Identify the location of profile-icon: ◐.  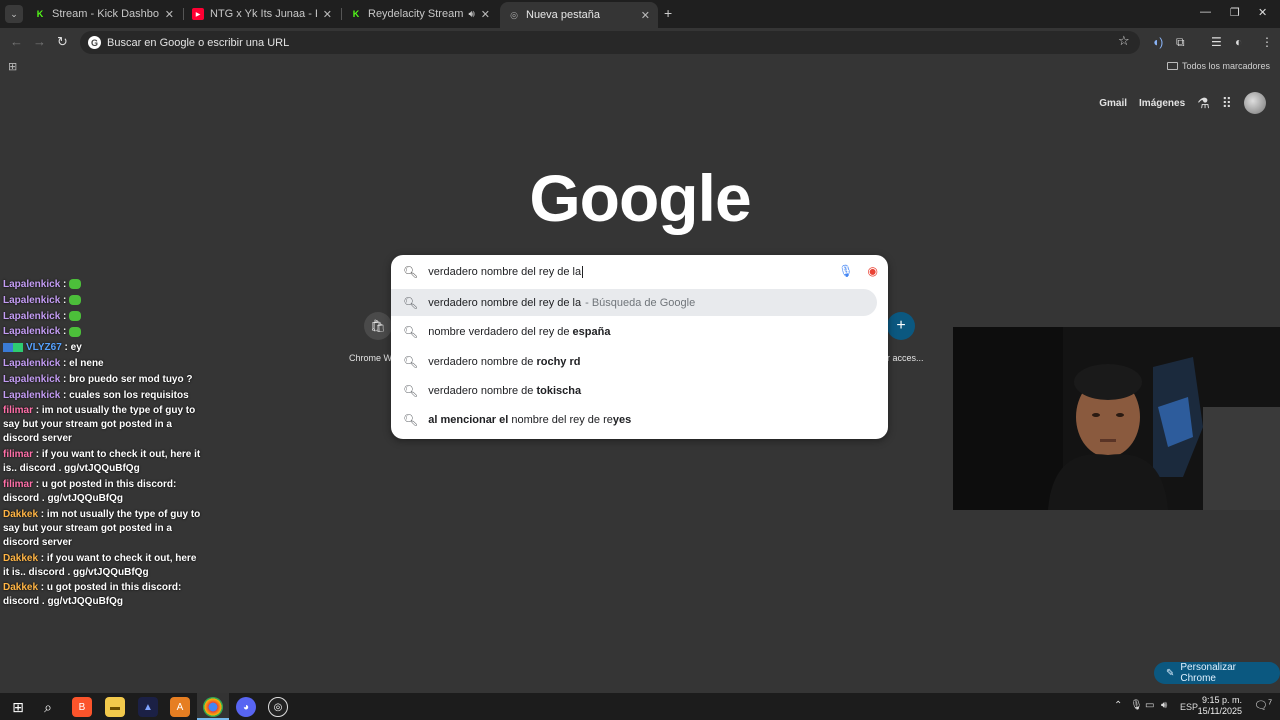
(1238, 42).